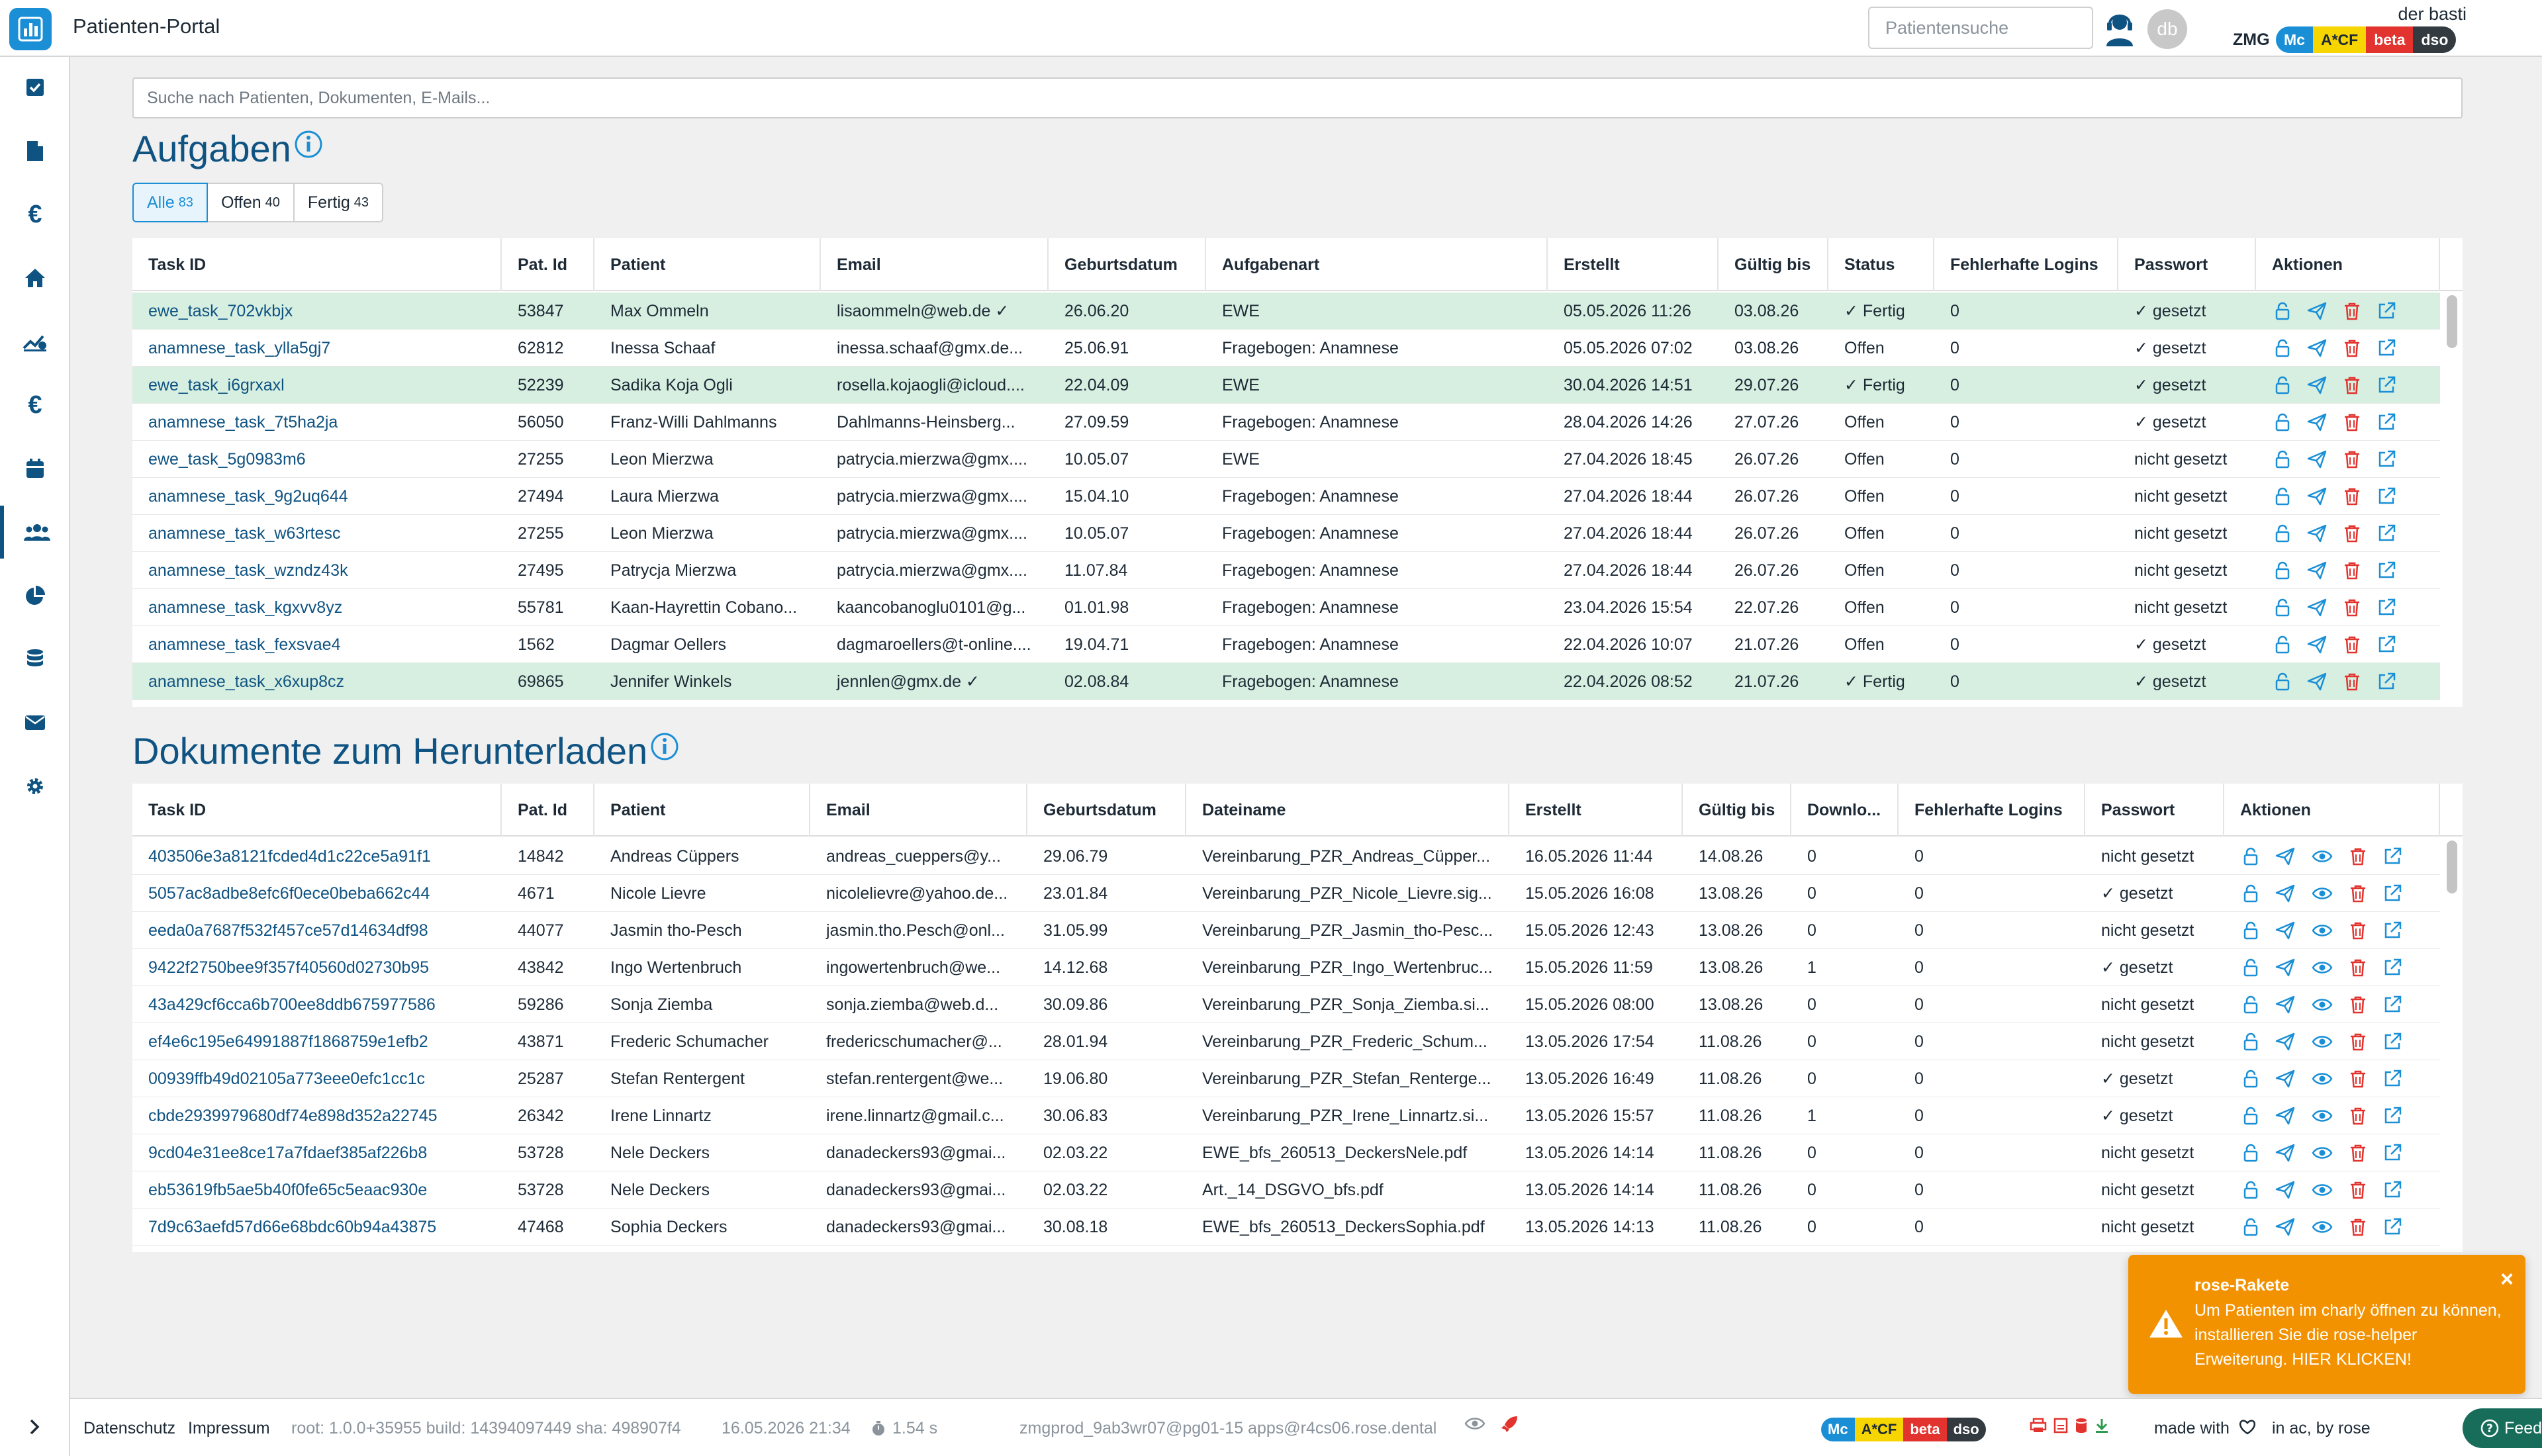 The height and width of the screenshot is (1456, 2542). What do you see at coordinates (2348, 264) in the screenshot?
I see `column-header: Aktionen` at bounding box center [2348, 264].